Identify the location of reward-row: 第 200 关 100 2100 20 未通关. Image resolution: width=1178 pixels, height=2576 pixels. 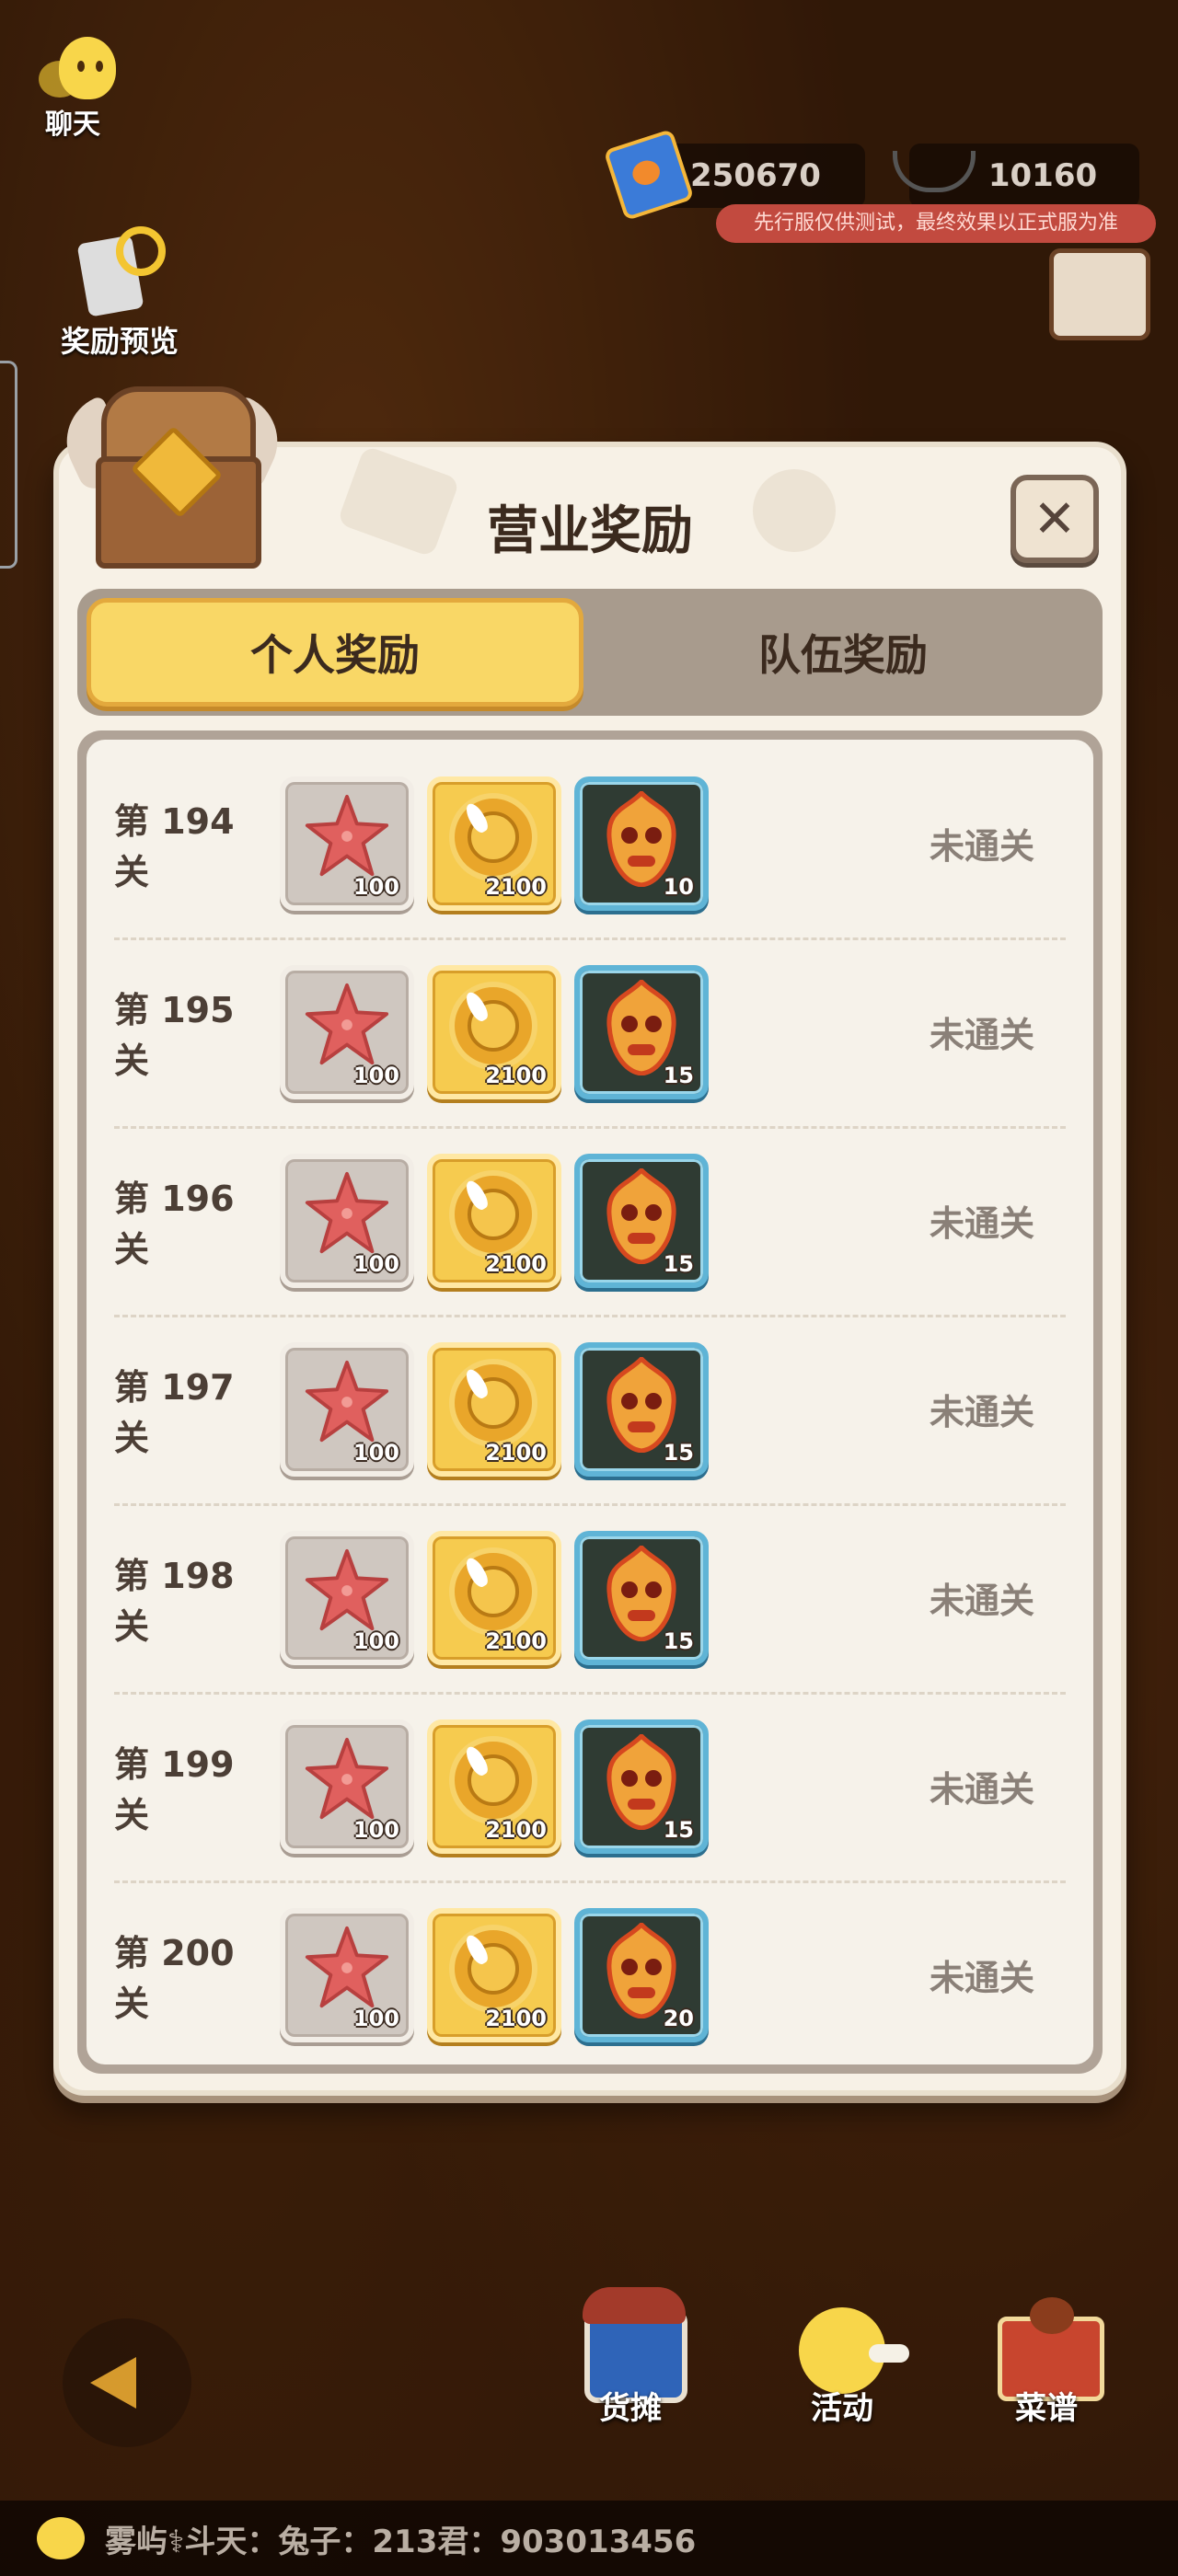
(590, 1974).